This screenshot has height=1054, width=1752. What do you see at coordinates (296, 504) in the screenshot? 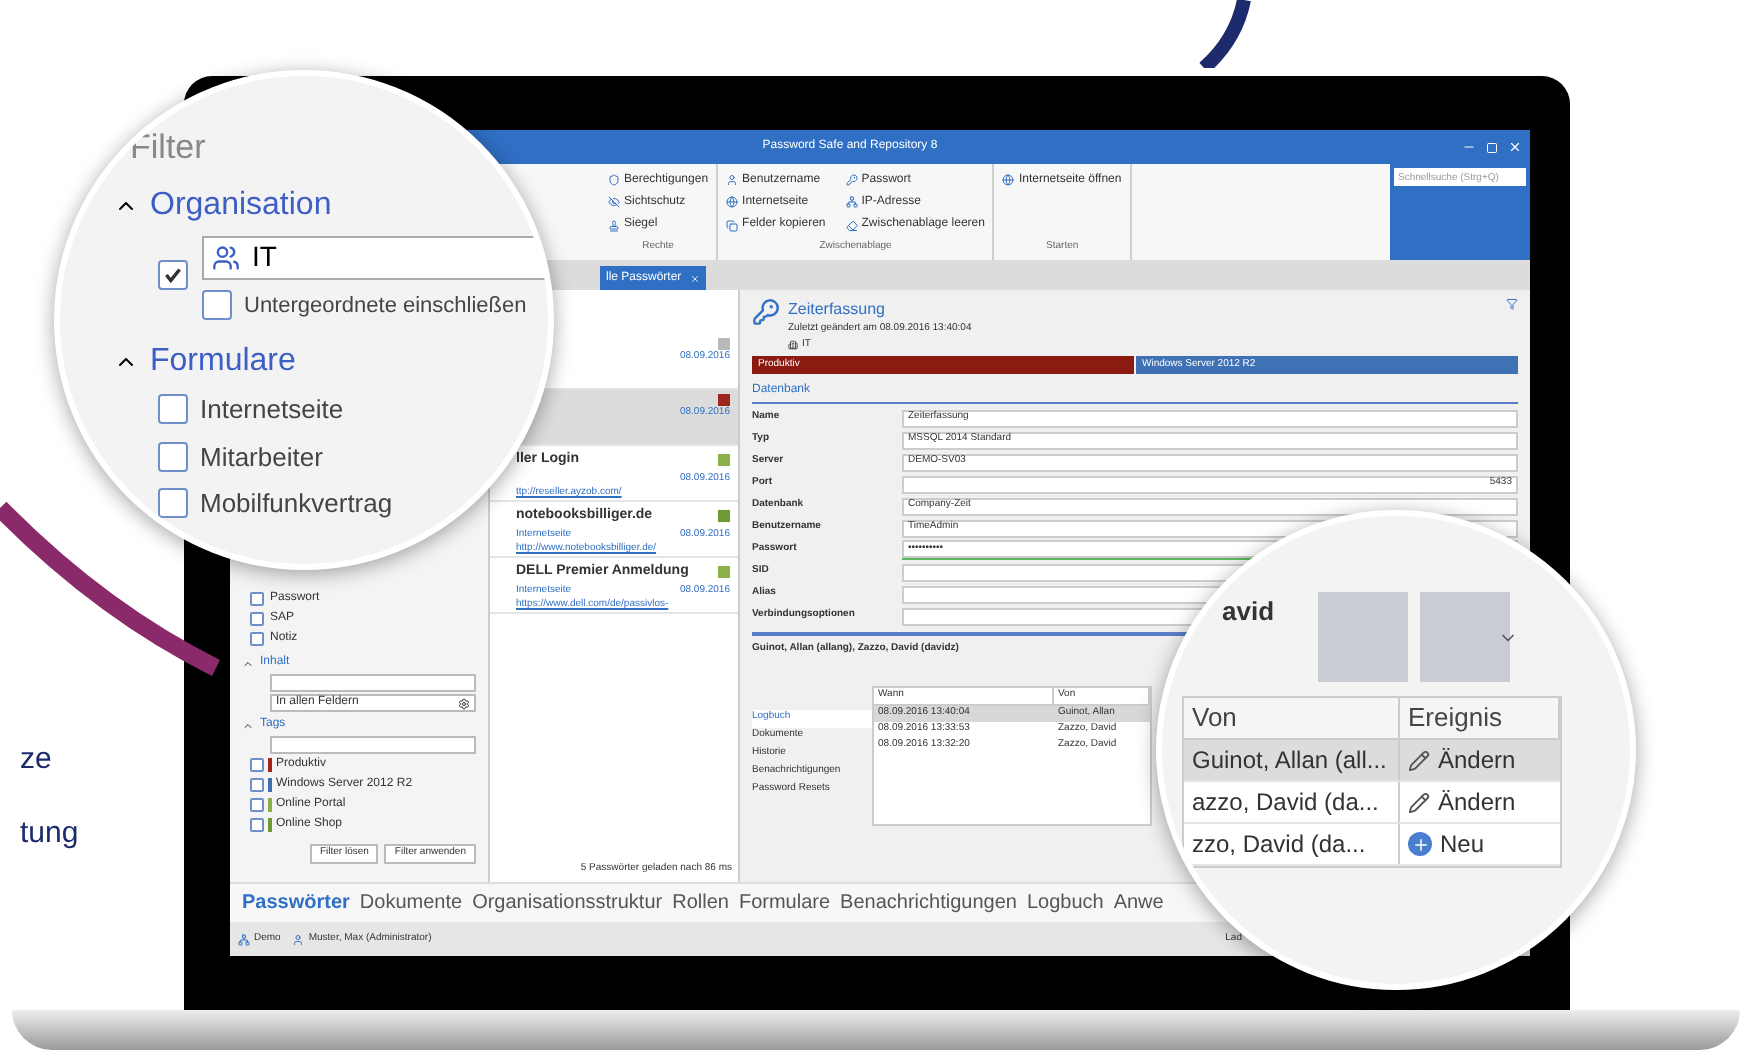
I see `checkbox-label: Mobilfunkvertrag` at bounding box center [296, 504].